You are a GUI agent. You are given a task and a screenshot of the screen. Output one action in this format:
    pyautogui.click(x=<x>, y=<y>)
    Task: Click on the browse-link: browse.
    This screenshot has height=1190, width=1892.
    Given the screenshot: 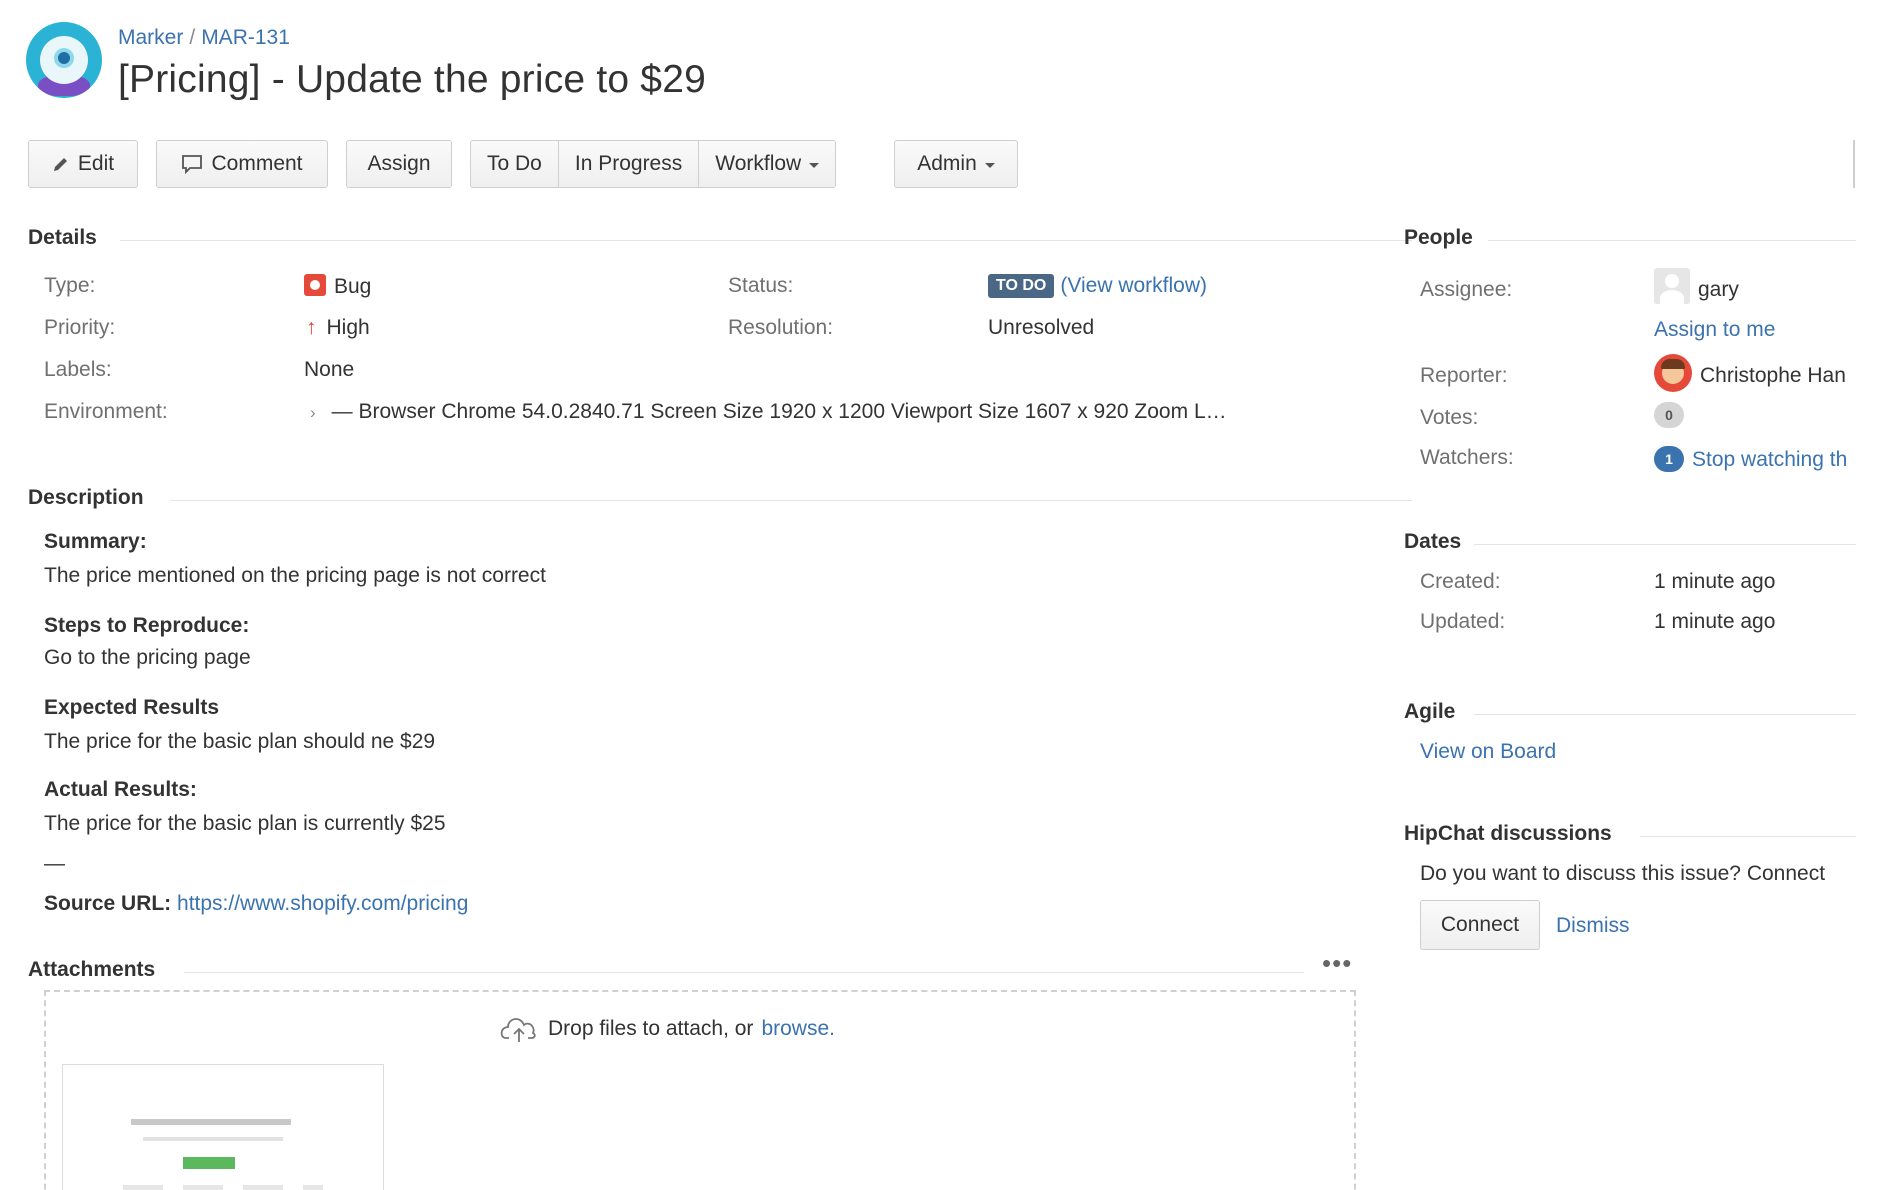 What is the action you would take?
    pyautogui.click(x=798, y=1029)
    